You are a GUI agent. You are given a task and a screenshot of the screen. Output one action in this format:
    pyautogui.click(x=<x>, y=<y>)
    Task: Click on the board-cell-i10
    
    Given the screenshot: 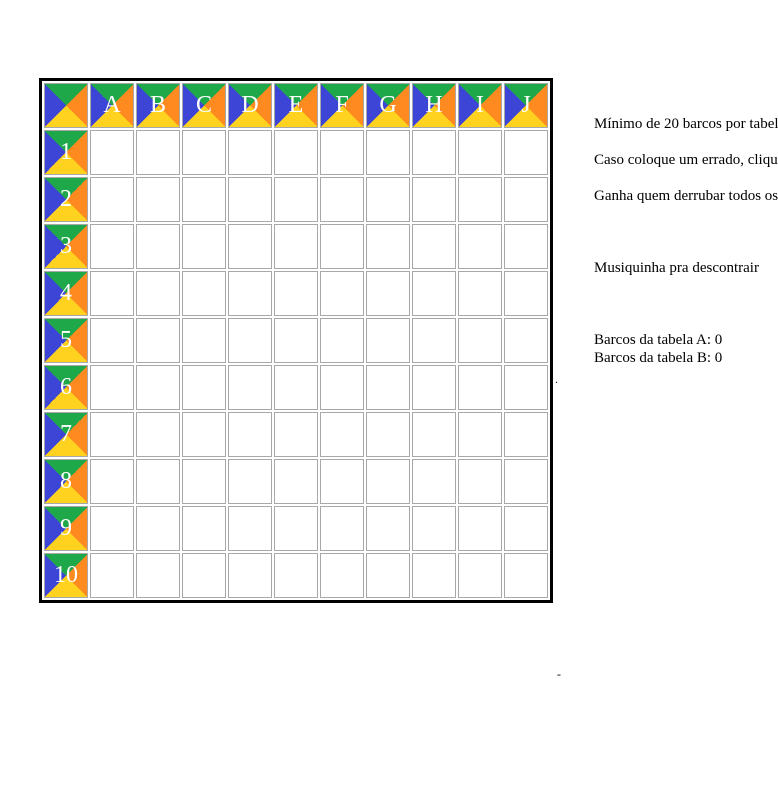 What is the action you would take?
    pyautogui.click(x=480, y=575)
    